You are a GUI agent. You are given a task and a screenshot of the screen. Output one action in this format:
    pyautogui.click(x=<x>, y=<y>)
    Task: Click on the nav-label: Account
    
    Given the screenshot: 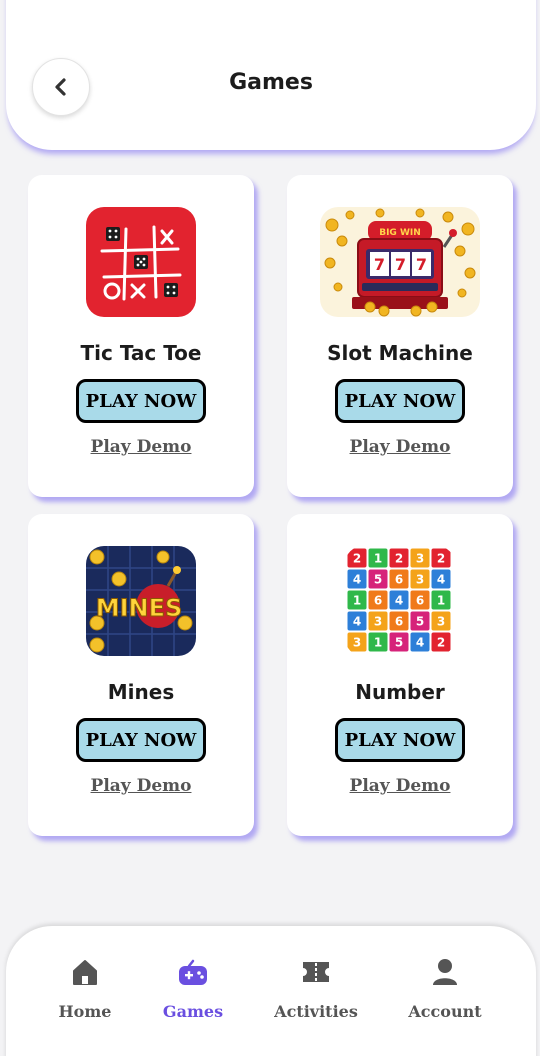 What is the action you would take?
    pyautogui.click(x=445, y=1011)
    